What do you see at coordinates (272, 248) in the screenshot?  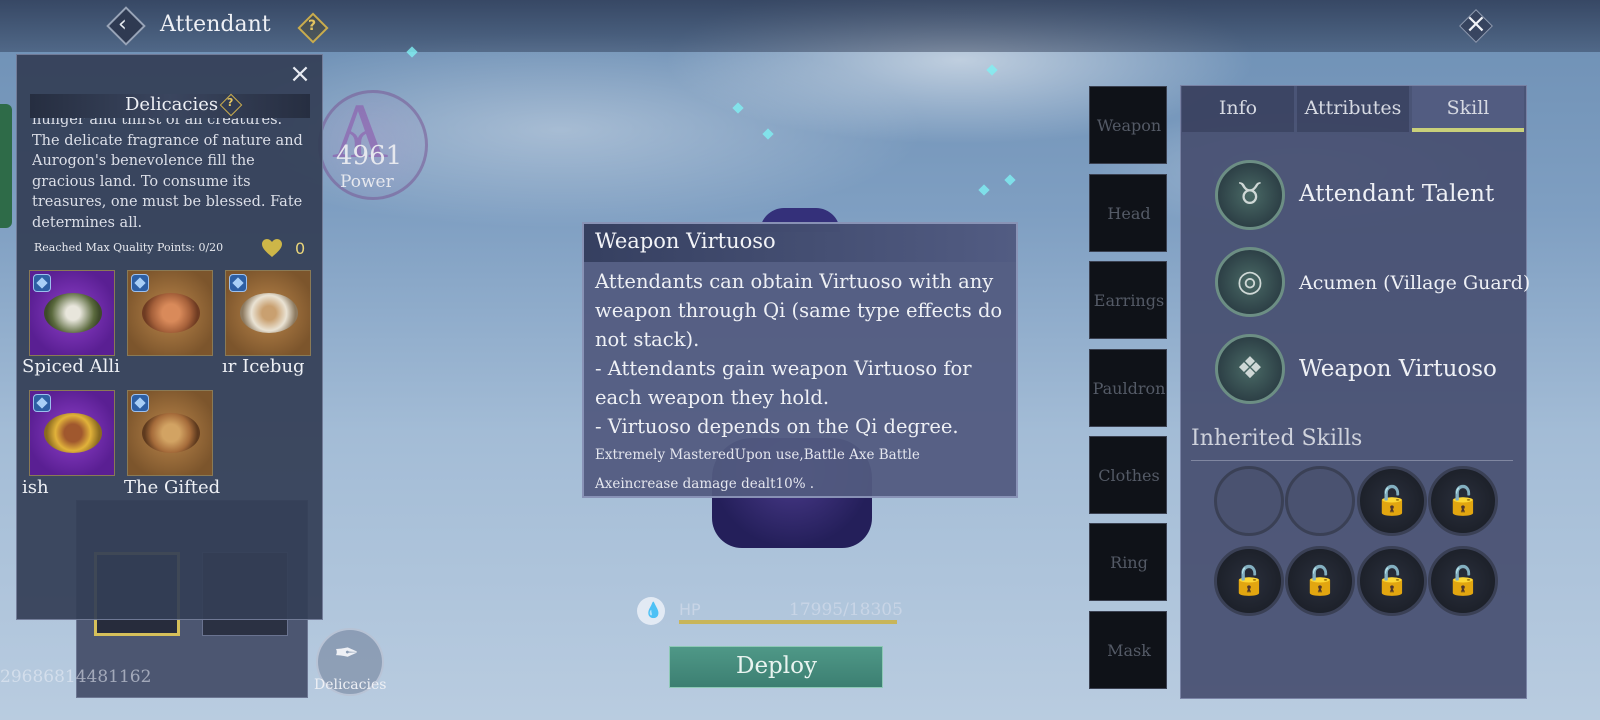 I see `heart-icon` at bounding box center [272, 248].